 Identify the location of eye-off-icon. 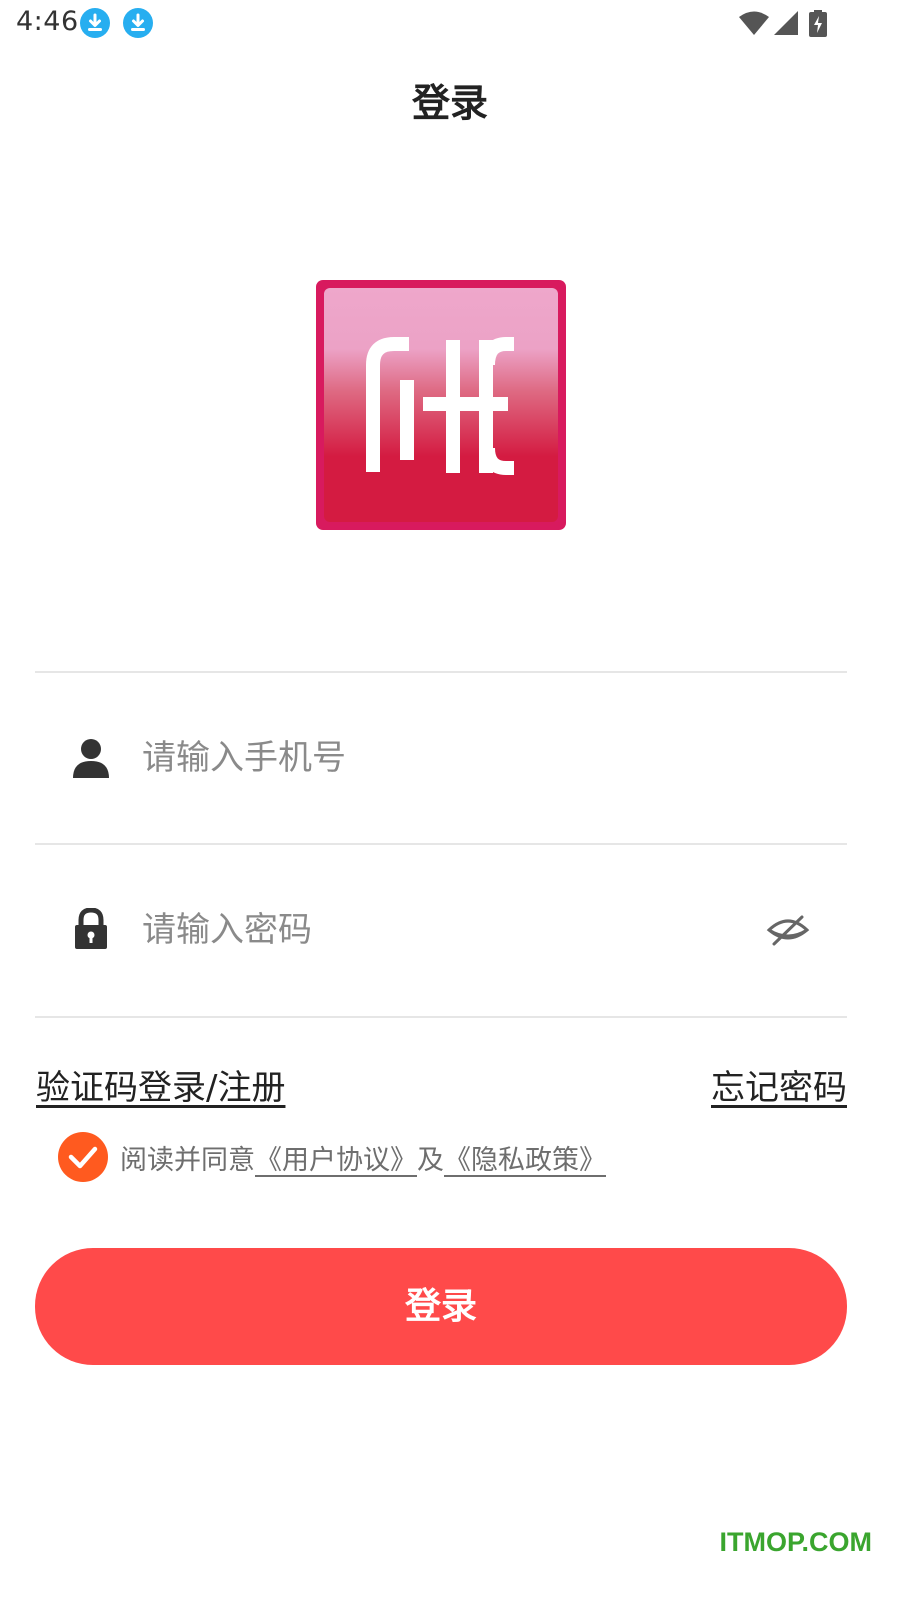
(788, 930).